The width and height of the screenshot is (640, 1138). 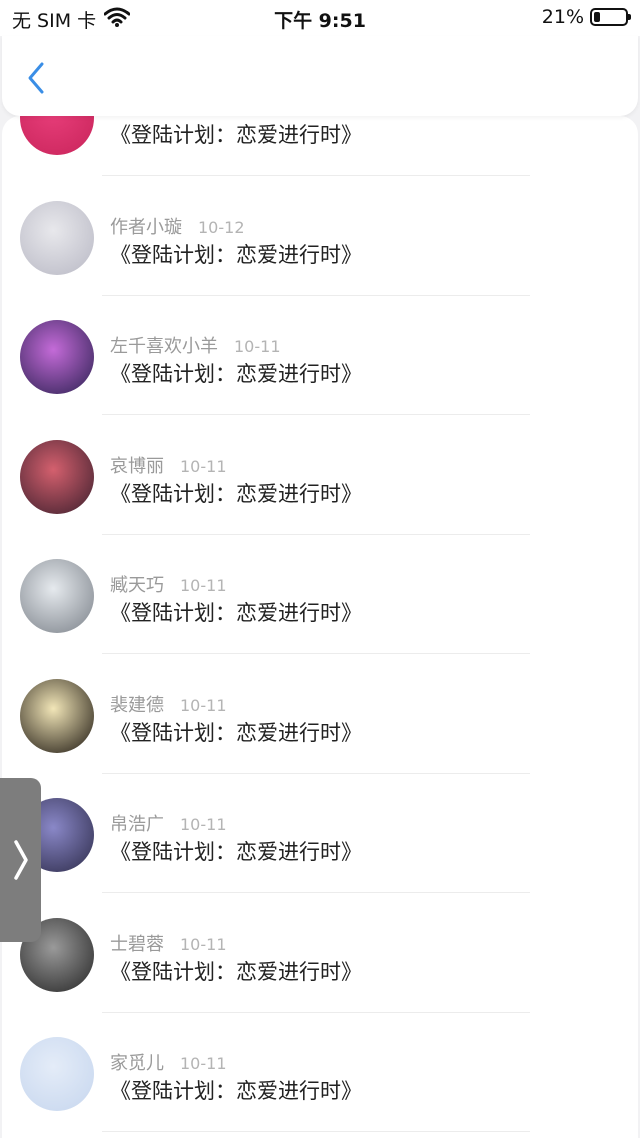 I want to click on comment-author: 帛浩广, so click(x=137, y=824).